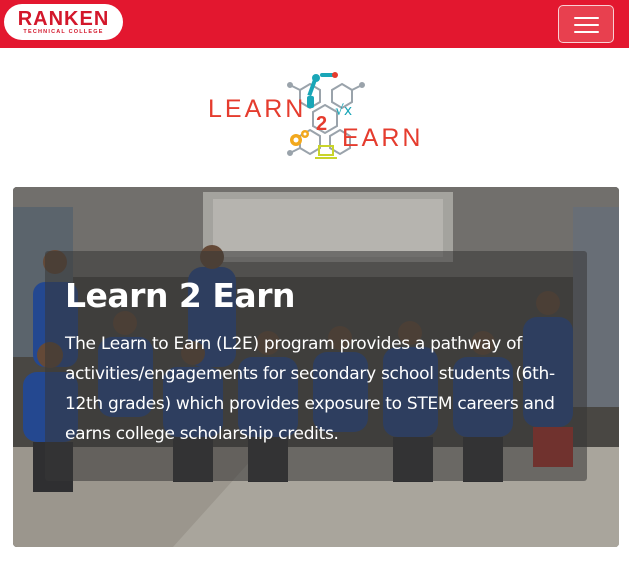  What do you see at coordinates (322, 124) in the screenshot?
I see `logo-number: 2` at bounding box center [322, 124].